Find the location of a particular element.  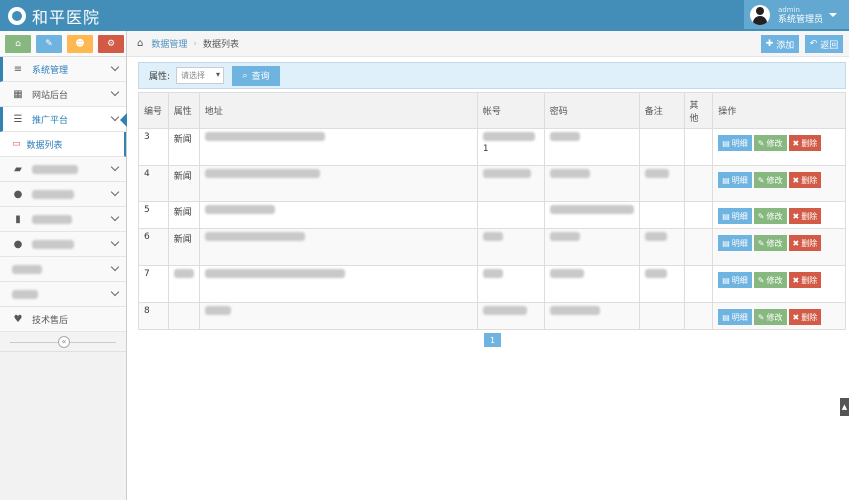

user-menu: admin 系统管理员 is located at coordinates (796, 14).